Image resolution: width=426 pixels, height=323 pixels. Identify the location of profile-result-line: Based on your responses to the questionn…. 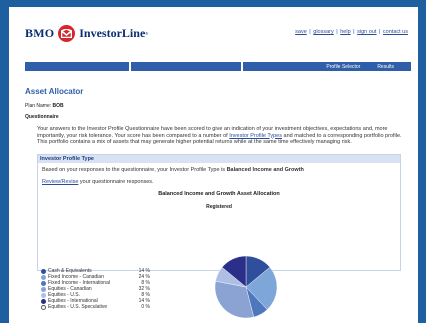
(219, 170).